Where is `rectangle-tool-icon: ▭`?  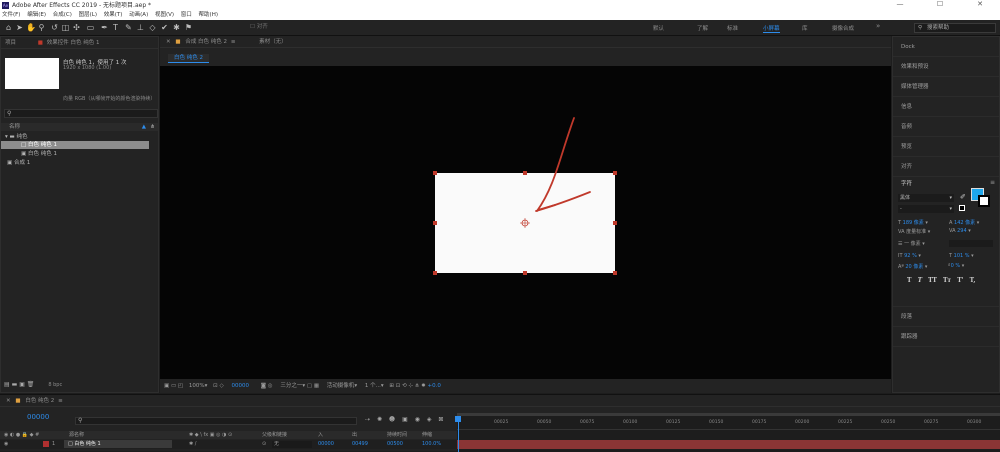 rectangle-tool-icon: ▭ is located at coordinates (90, 27).